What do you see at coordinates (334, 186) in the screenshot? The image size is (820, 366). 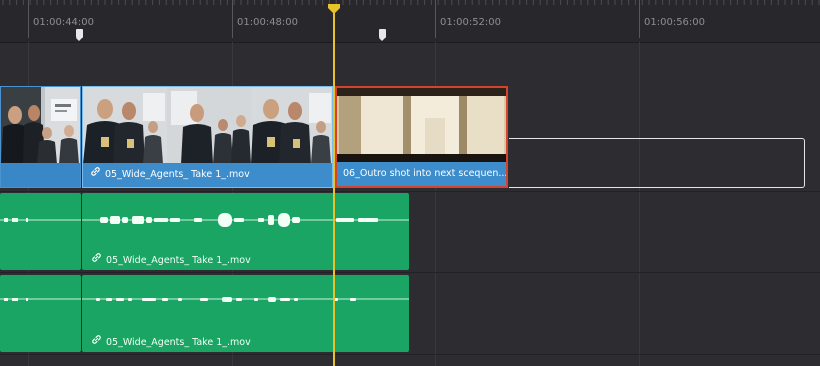 I see `playhead` at bounding box center [334, 186].